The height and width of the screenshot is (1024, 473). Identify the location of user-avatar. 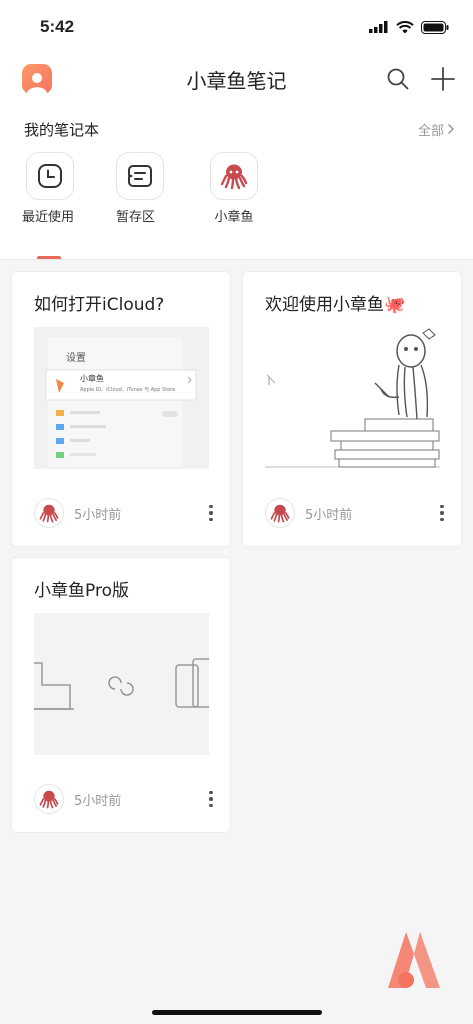
(37, 79).